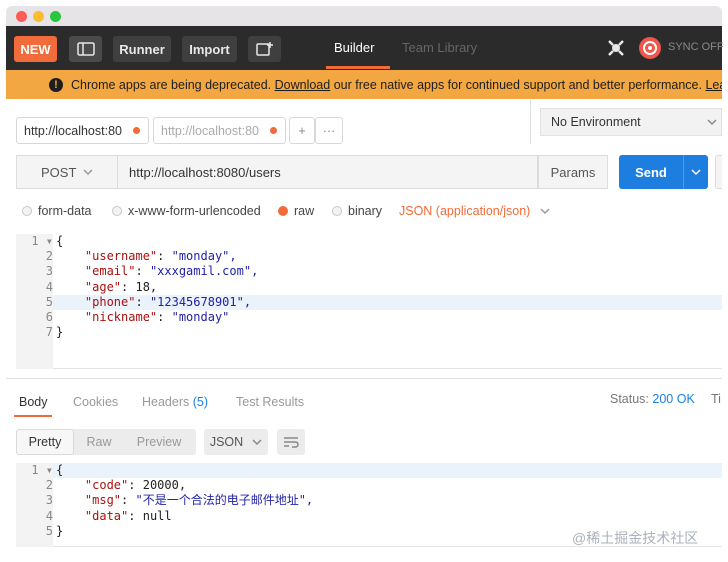  What do you see at coordinates (713, 85) in the screenshot?
I see `learn-more-link: Learn` at bounding box center [713, 85].